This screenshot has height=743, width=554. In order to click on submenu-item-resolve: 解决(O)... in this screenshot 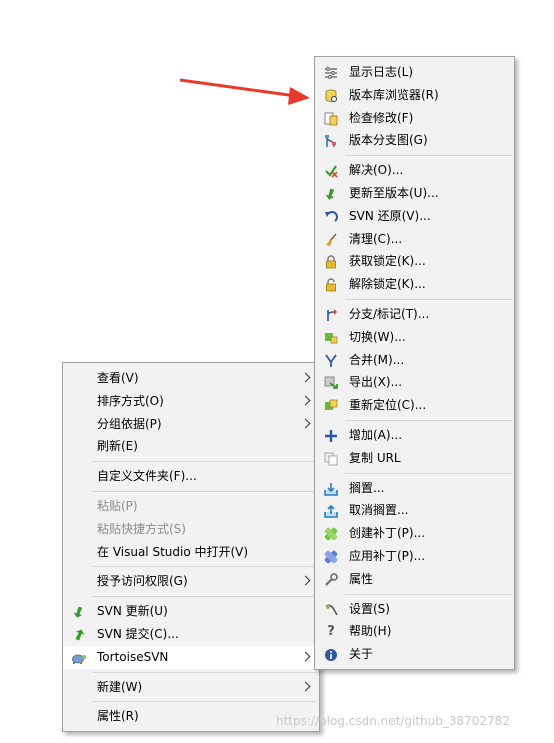, I will do `click(414, 170)`.